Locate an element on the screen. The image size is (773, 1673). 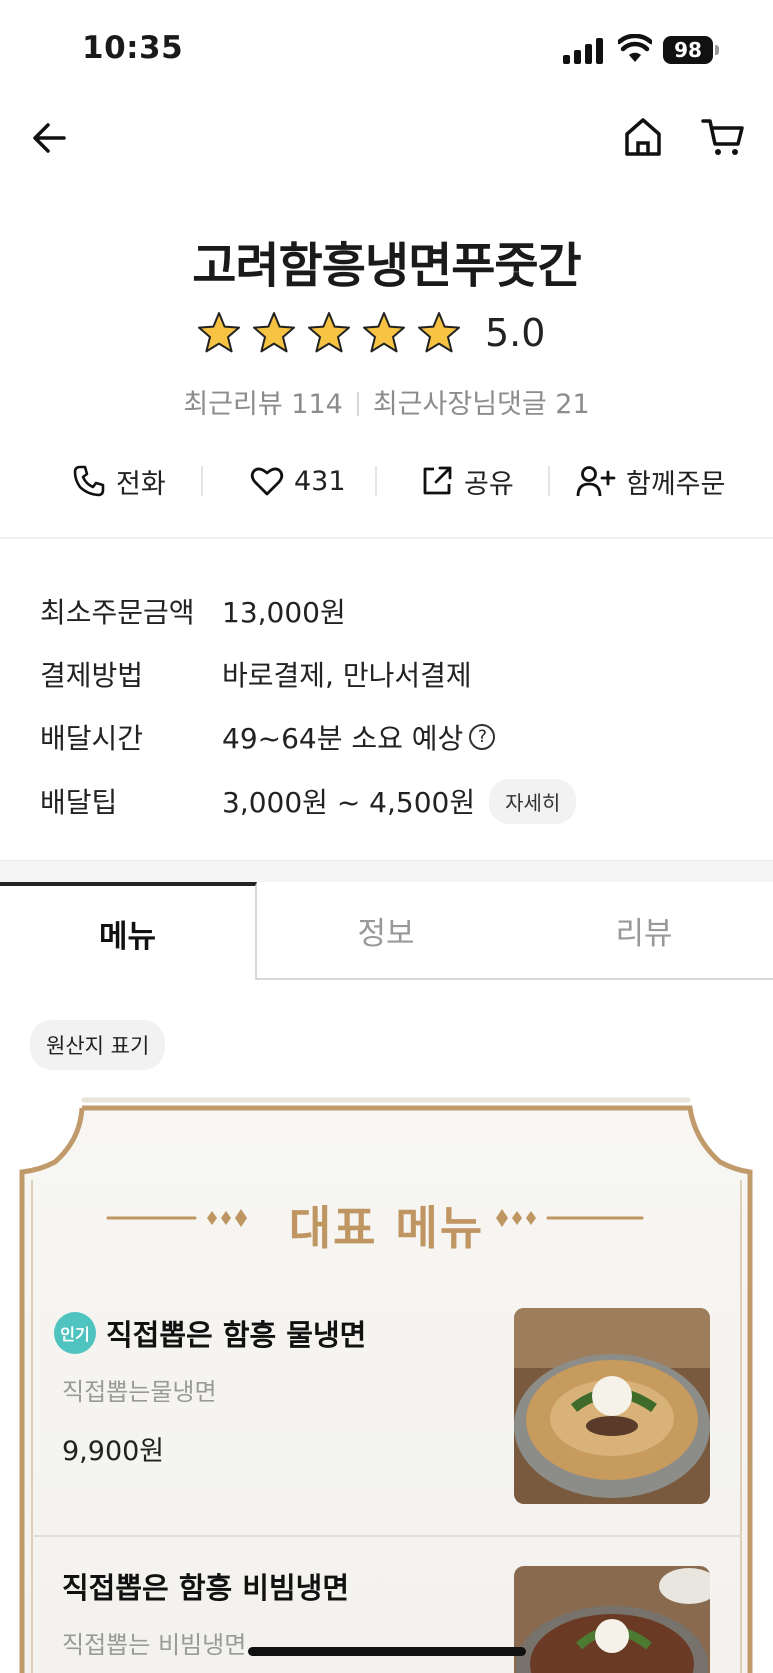
min-order-value: 13,000원 is located at coordinates (284, 612).